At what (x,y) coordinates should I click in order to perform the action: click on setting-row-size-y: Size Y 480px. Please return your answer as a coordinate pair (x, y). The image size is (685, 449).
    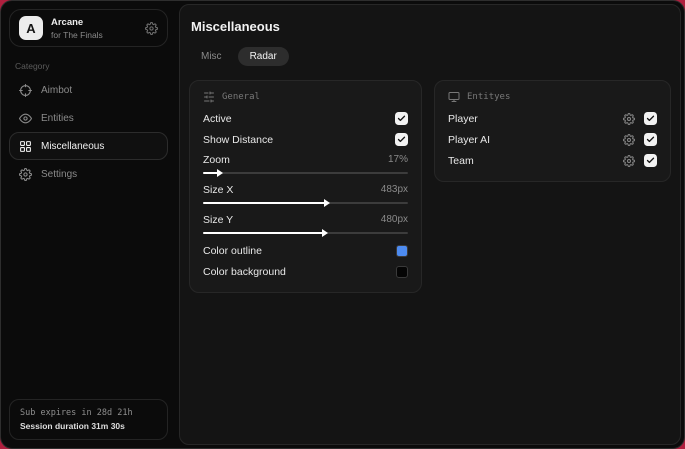
    Looking at the image, I should click on (305, 219).